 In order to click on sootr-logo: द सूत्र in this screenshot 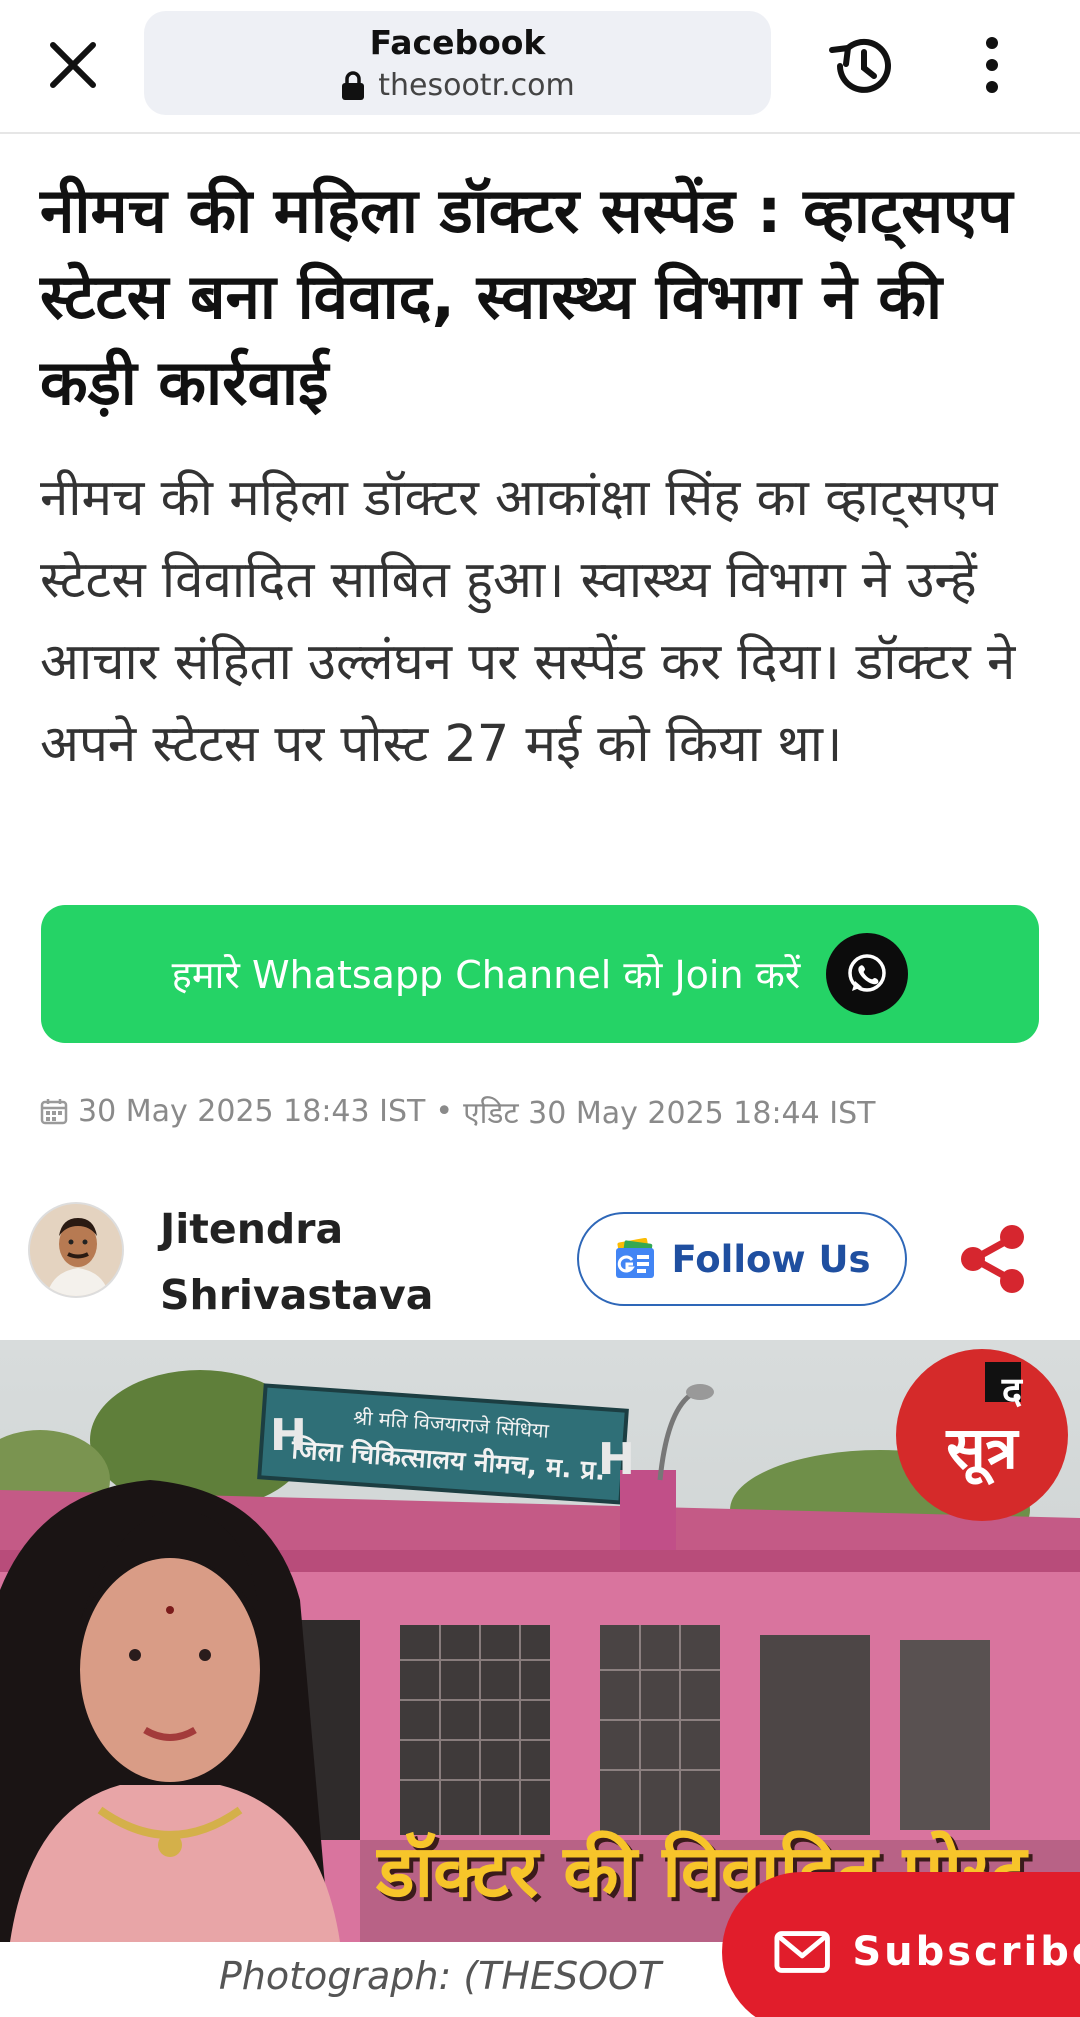, I will do `click(982, 1436)`.